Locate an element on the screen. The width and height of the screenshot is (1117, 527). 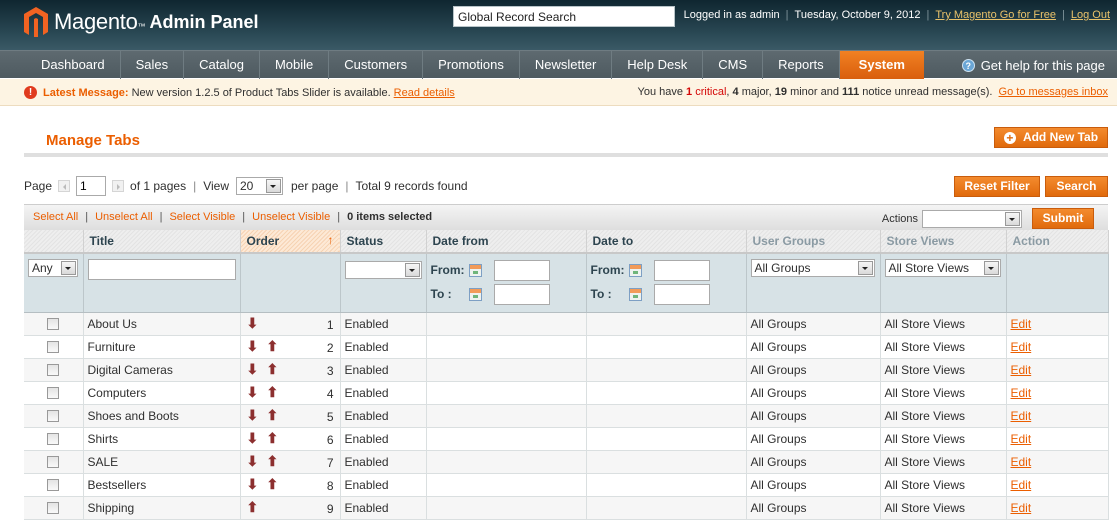
column-header-order: Order ↑ is located at coordinates (290, 242).